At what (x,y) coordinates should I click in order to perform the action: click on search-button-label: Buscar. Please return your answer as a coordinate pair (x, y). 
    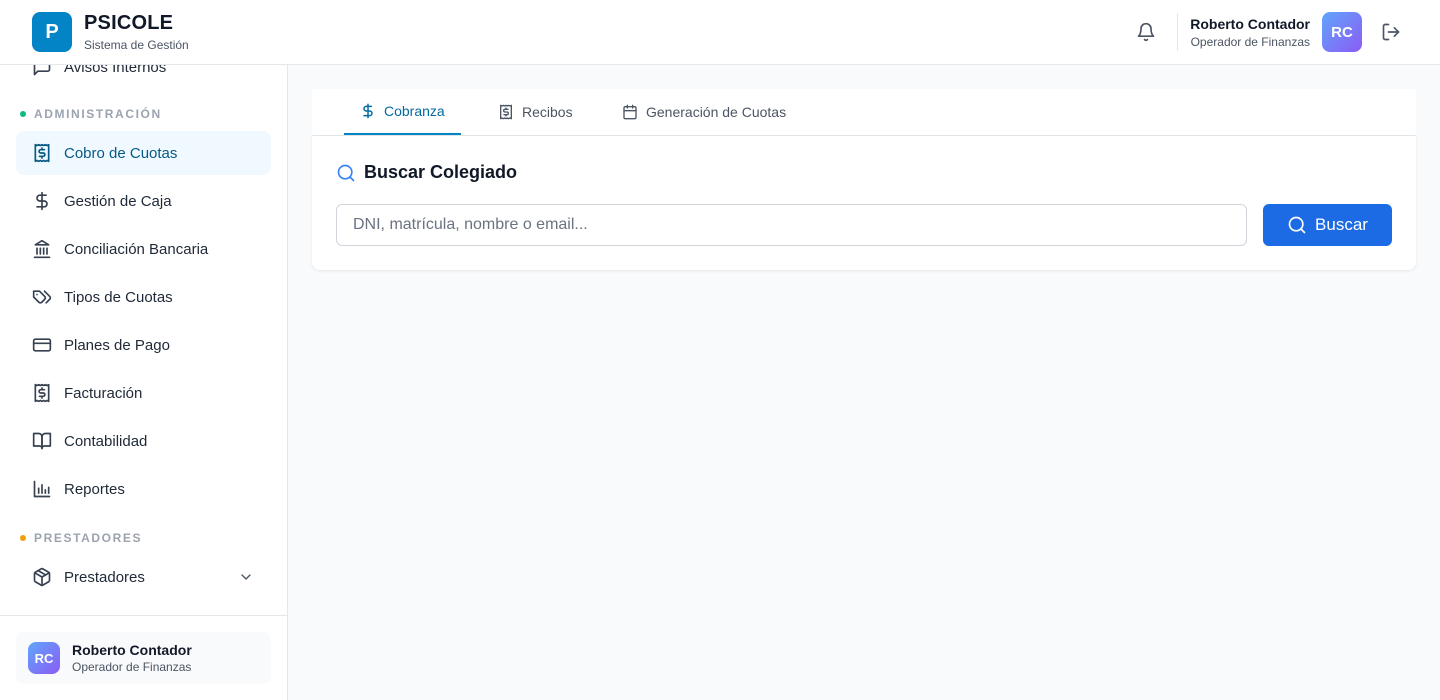
    Looking at the image, I should click on (1341, 224).